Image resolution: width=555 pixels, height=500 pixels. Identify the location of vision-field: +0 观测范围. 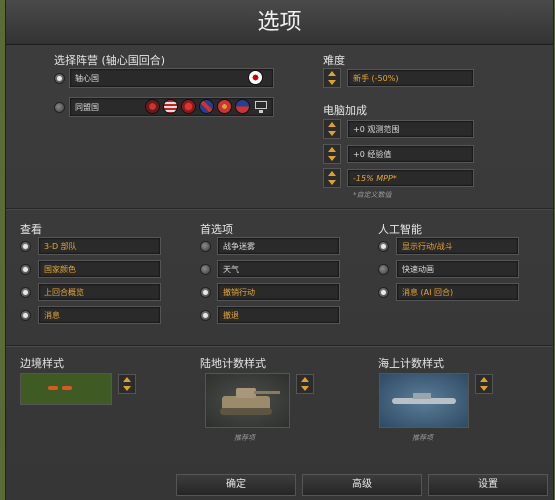
(410, 129).